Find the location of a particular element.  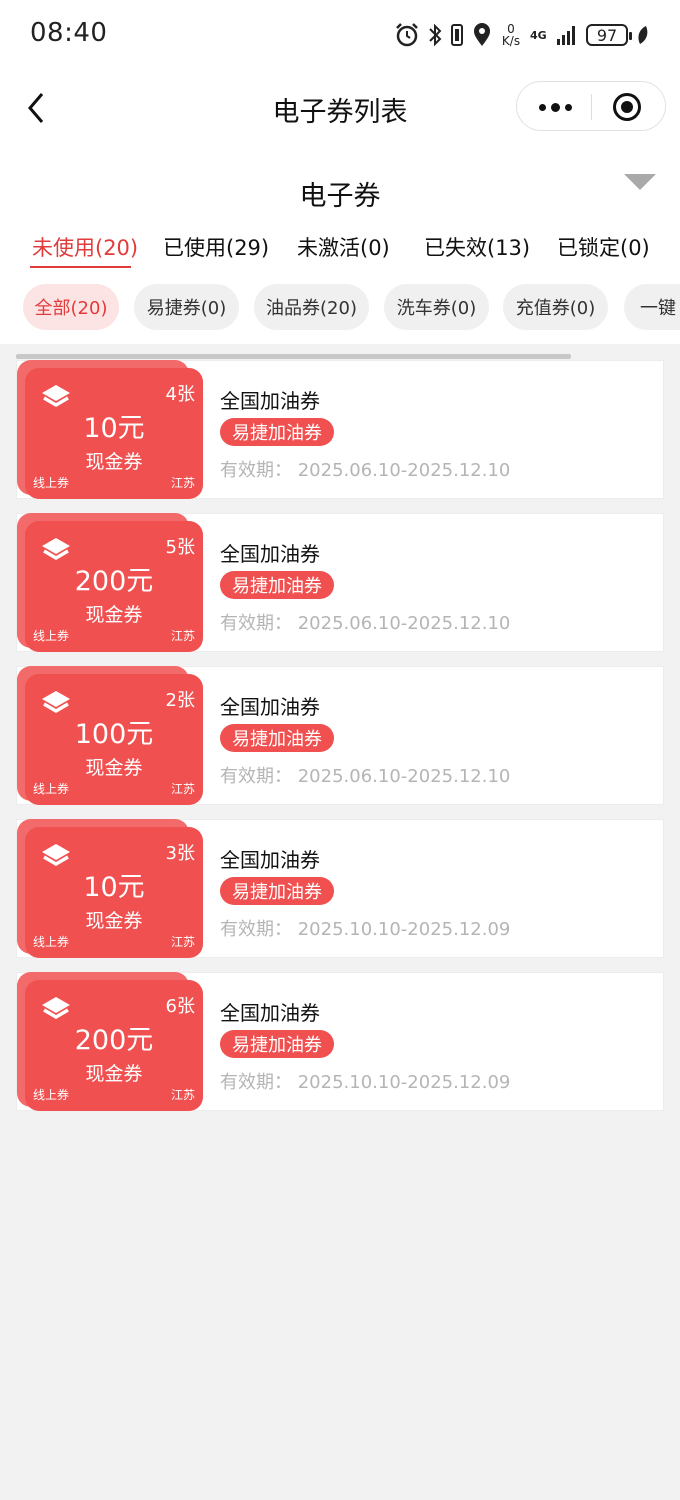

tab-expired: 已失效(13) is located at coordinates (477, 247).